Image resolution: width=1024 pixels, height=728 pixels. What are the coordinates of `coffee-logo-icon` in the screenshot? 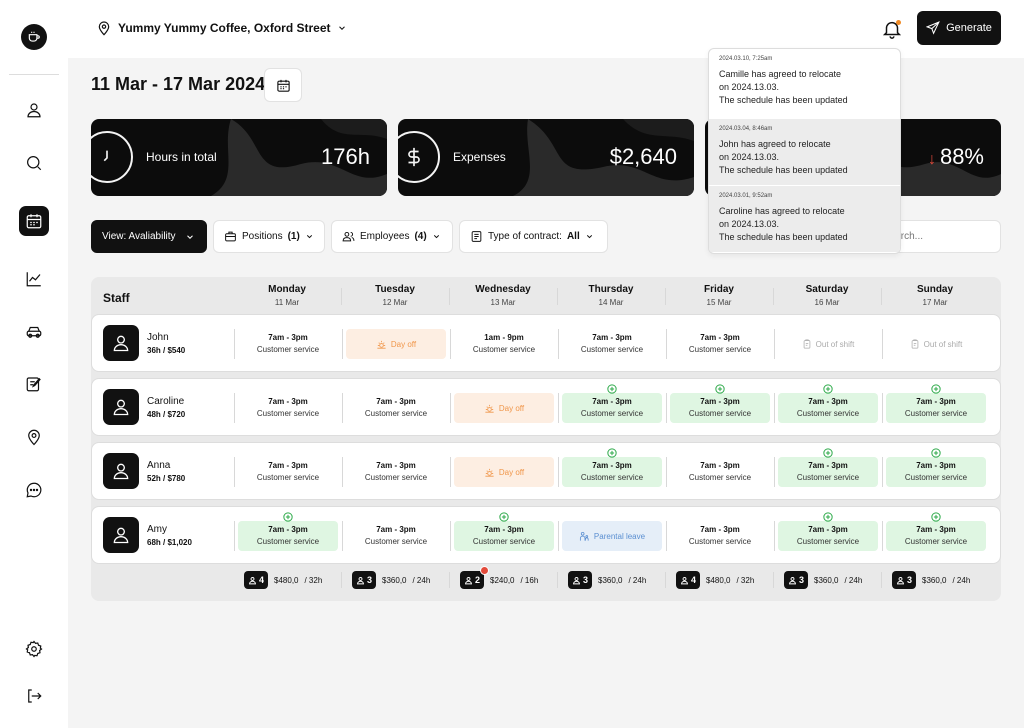 It's located at (34, 37).